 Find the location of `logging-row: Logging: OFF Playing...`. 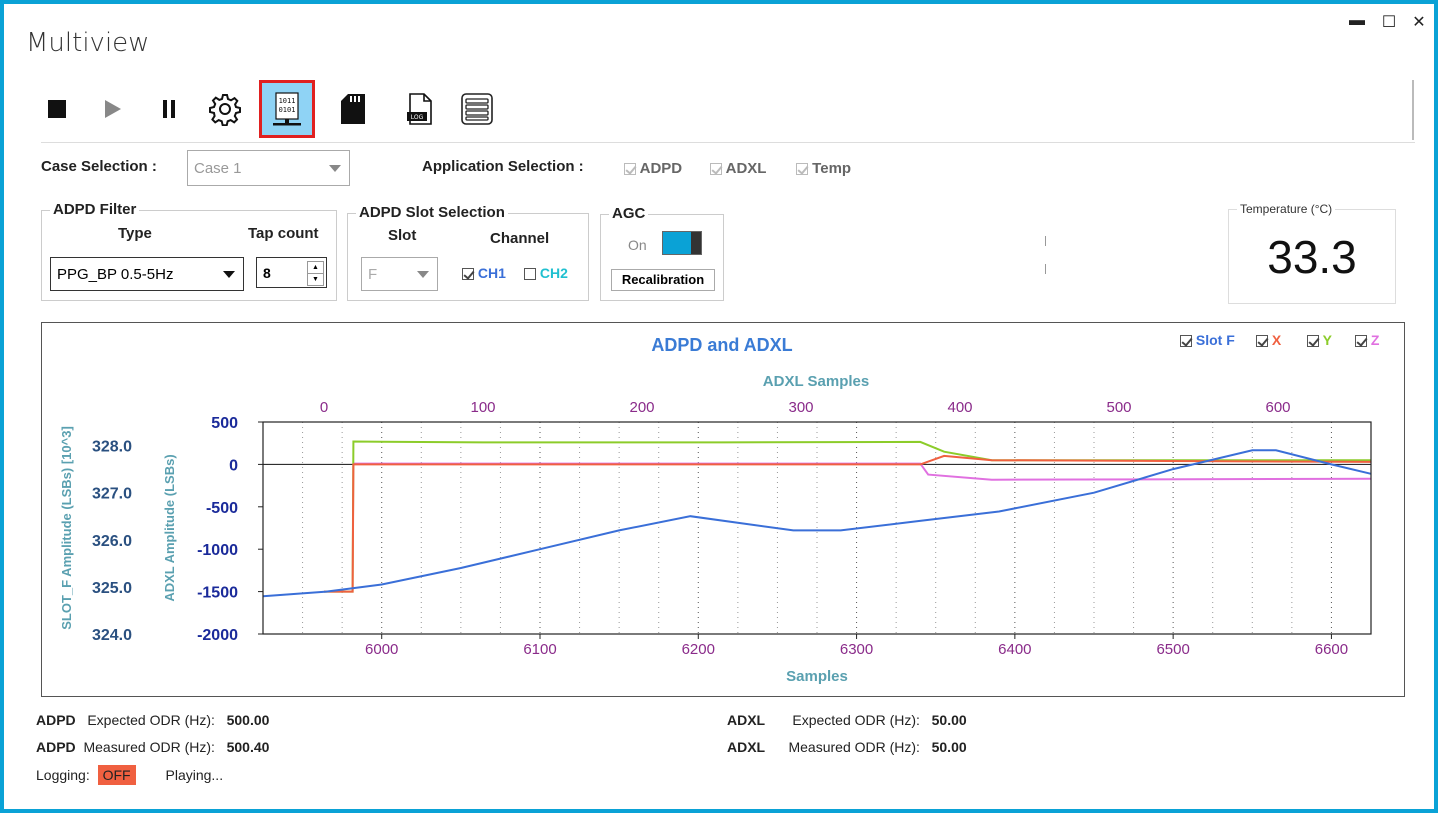

logging-row: Logging: OFF Playing... is located at coordinates (130, 775).